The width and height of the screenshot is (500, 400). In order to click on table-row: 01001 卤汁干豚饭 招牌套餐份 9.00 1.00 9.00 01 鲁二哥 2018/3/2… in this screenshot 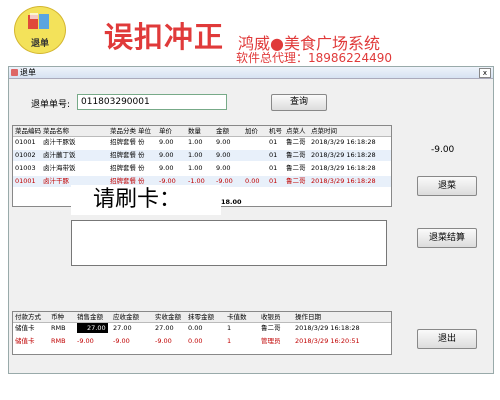, I will do `click(202, 142)`.